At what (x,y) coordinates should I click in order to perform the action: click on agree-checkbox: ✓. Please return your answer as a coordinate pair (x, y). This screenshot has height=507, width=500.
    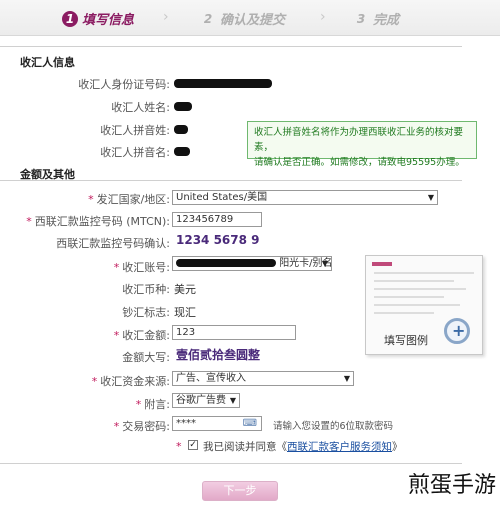
    Looking at the image, I should click on (193, 445).